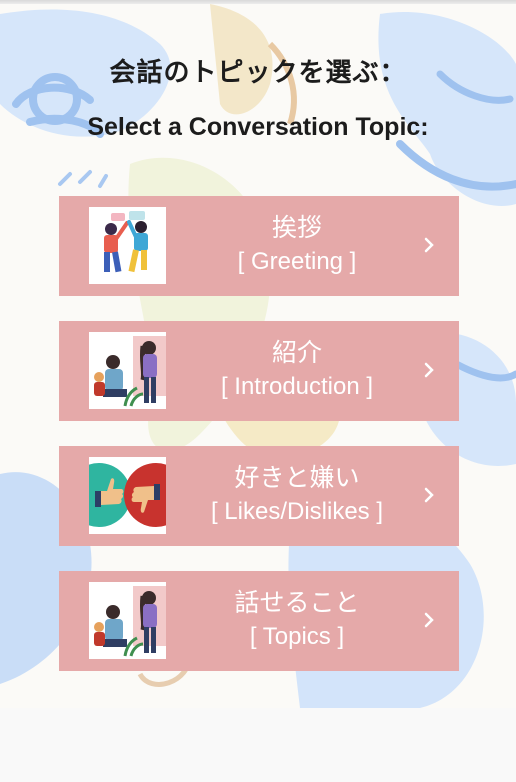  What do you see at coordinates (297, 244) in the screenshot?
I see `topic-labels: 挨拶 [ Greeting ]` at bounding box center [297, 244].